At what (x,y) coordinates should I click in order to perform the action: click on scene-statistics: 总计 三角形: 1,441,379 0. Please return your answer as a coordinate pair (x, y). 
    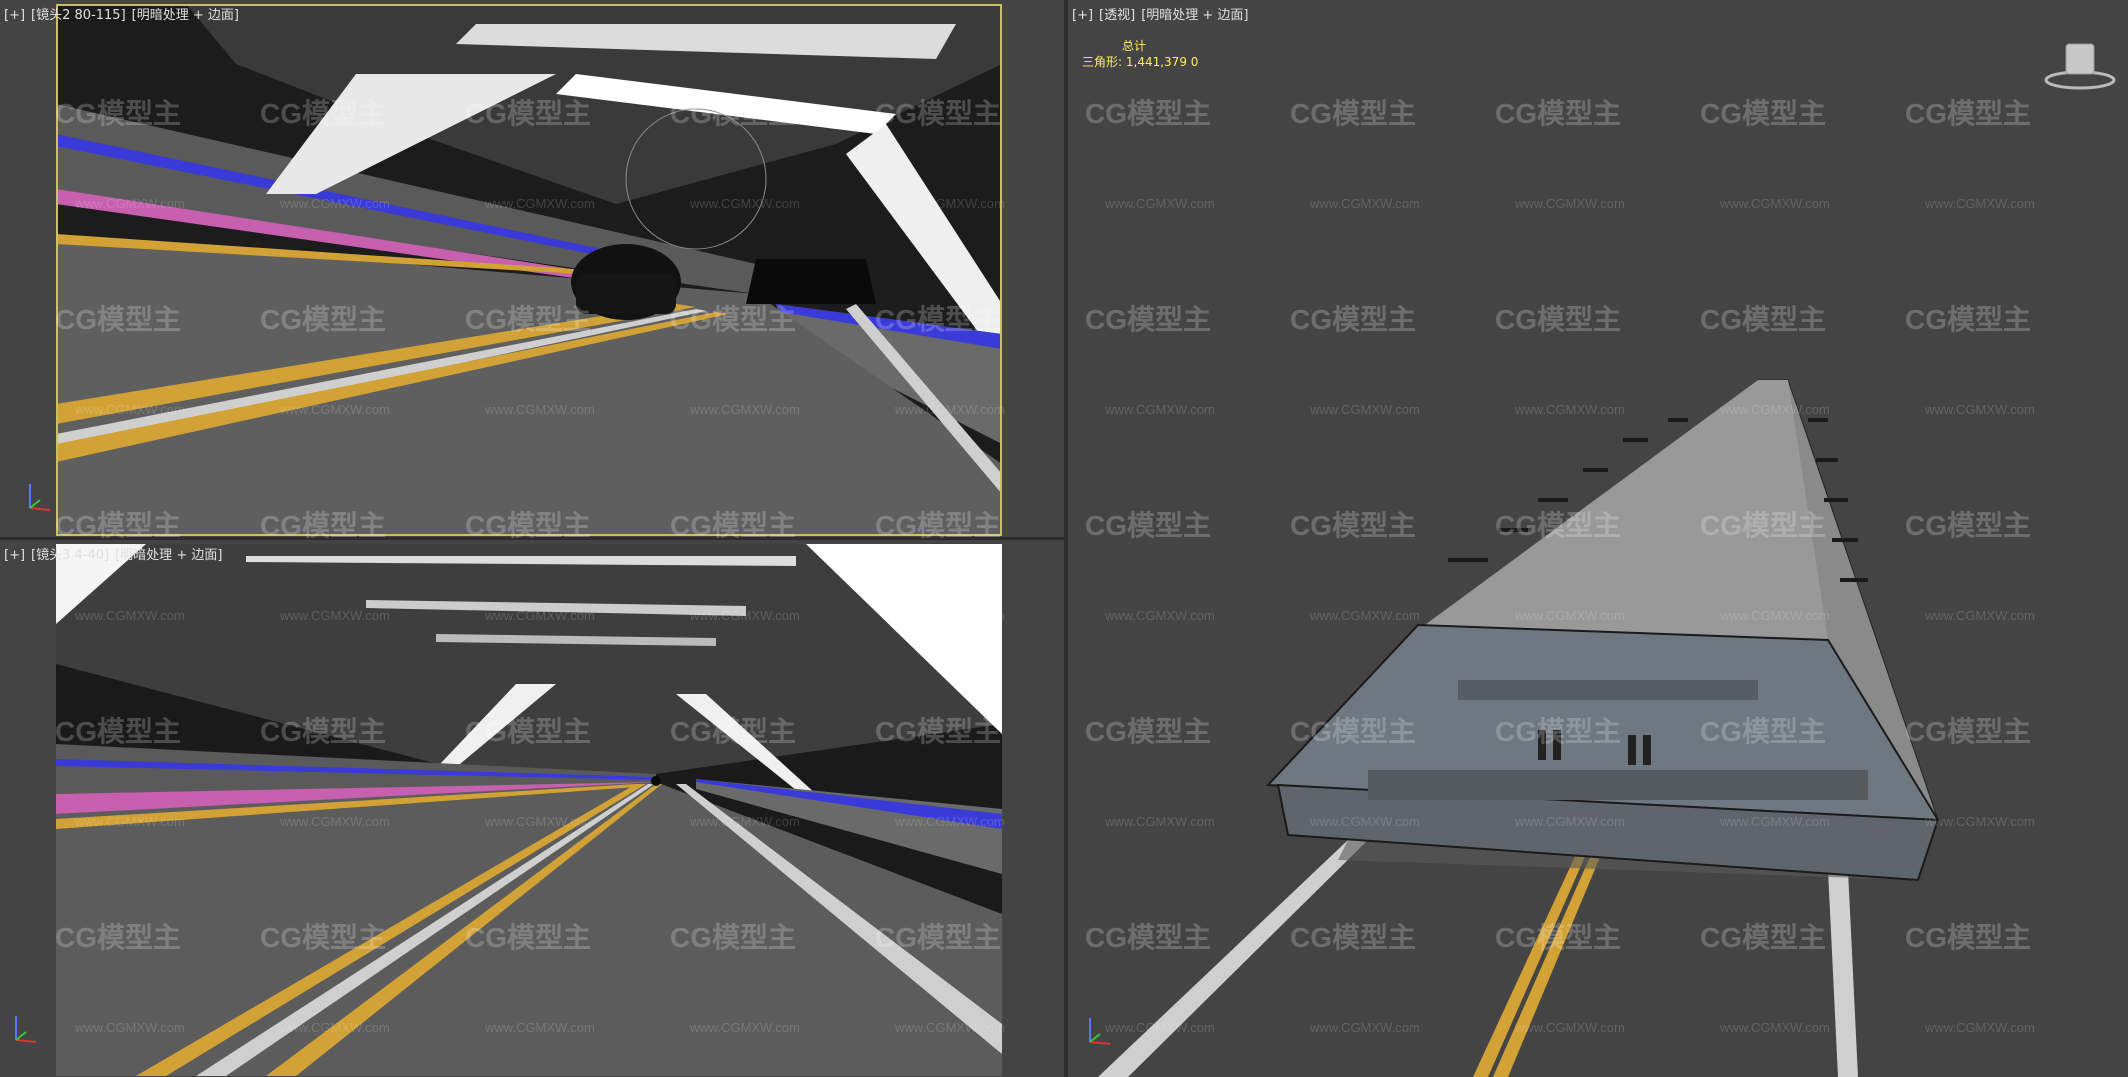
    Looking at the image, I should click on (1140, 54).